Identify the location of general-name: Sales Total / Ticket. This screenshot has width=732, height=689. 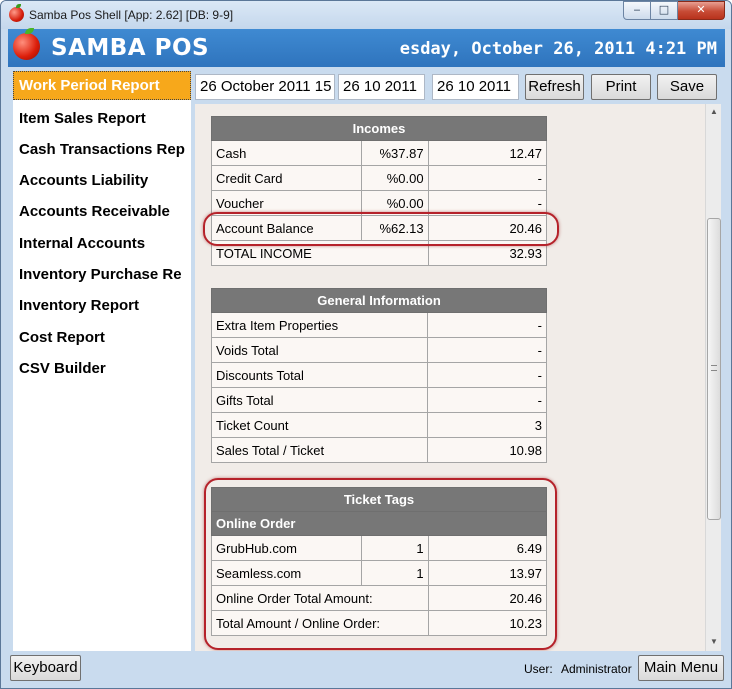
(319, 450).